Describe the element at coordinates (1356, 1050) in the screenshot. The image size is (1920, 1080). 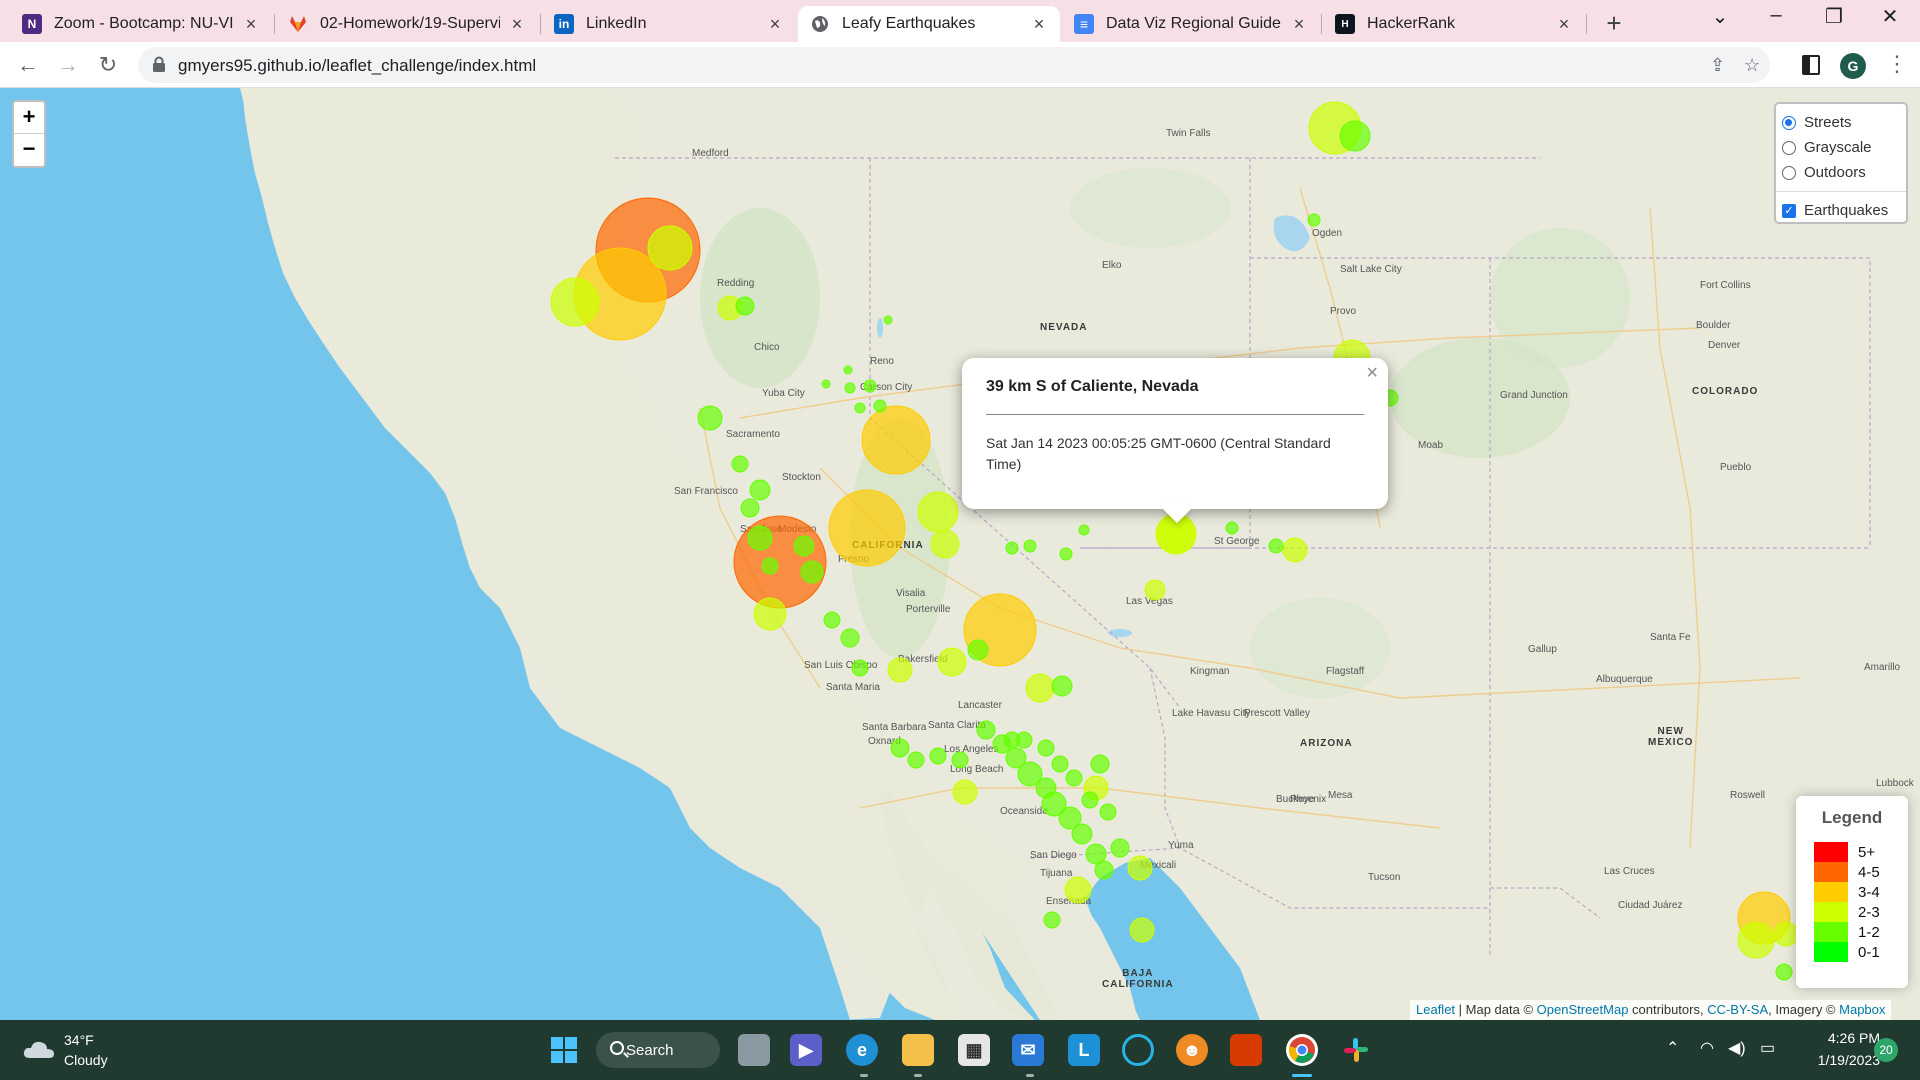
I see `slack-icon` at that location.